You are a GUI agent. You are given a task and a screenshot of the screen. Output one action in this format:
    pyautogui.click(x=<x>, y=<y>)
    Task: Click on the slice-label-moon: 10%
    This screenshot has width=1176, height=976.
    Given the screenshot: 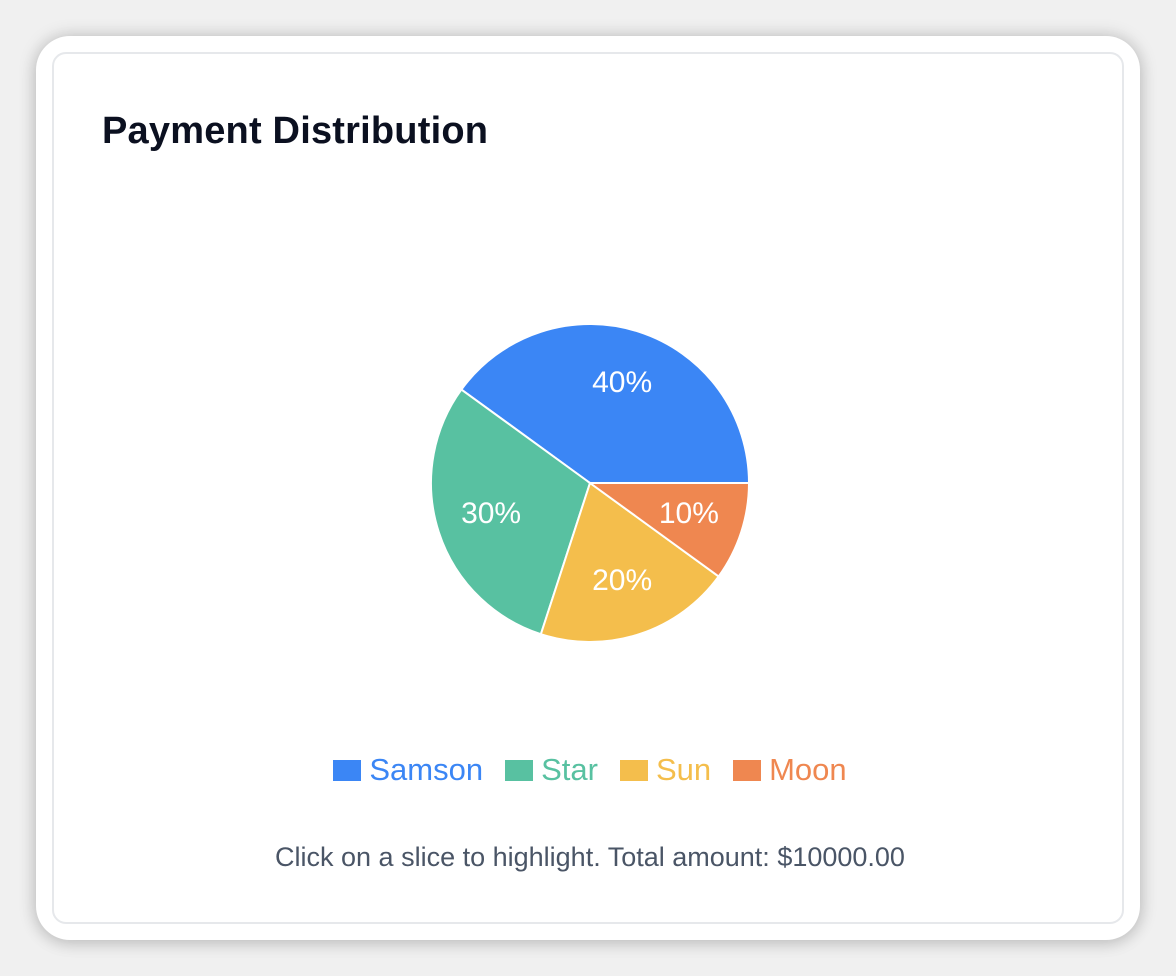 What is the action you would take?
    pyautogui.click(x=689, y=513)
    